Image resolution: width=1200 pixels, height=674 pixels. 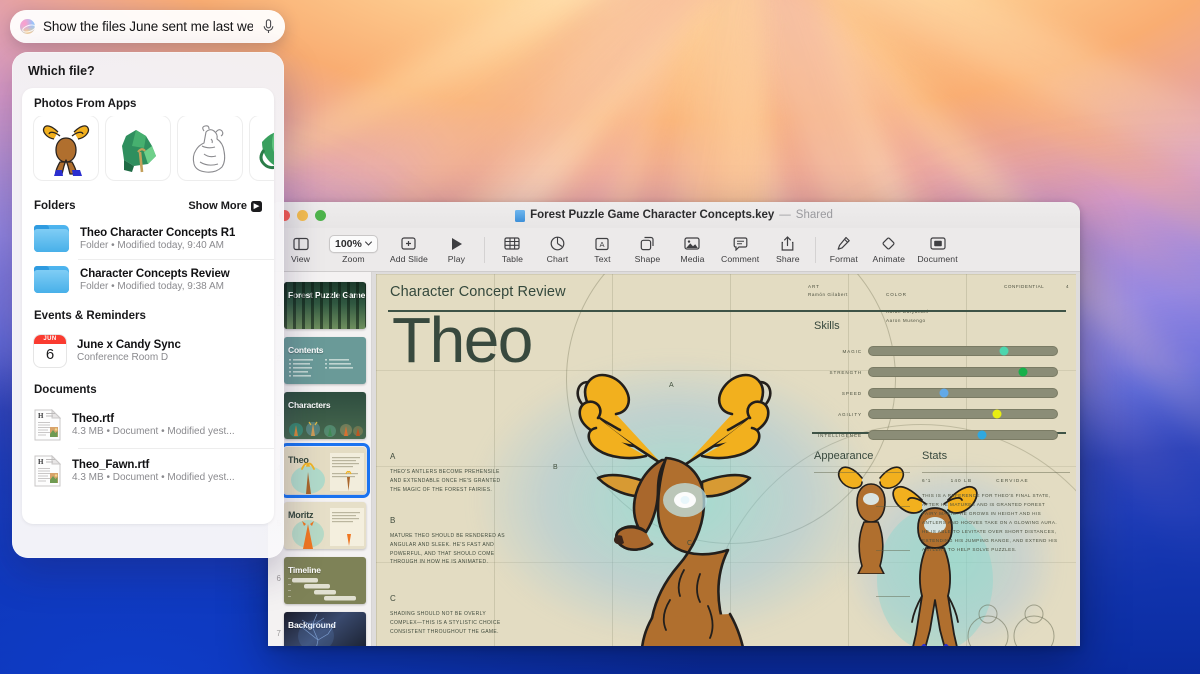 I want to click on stats-summary: 6'1 140 LB CERVIDAE, so click(x=975, y=480).